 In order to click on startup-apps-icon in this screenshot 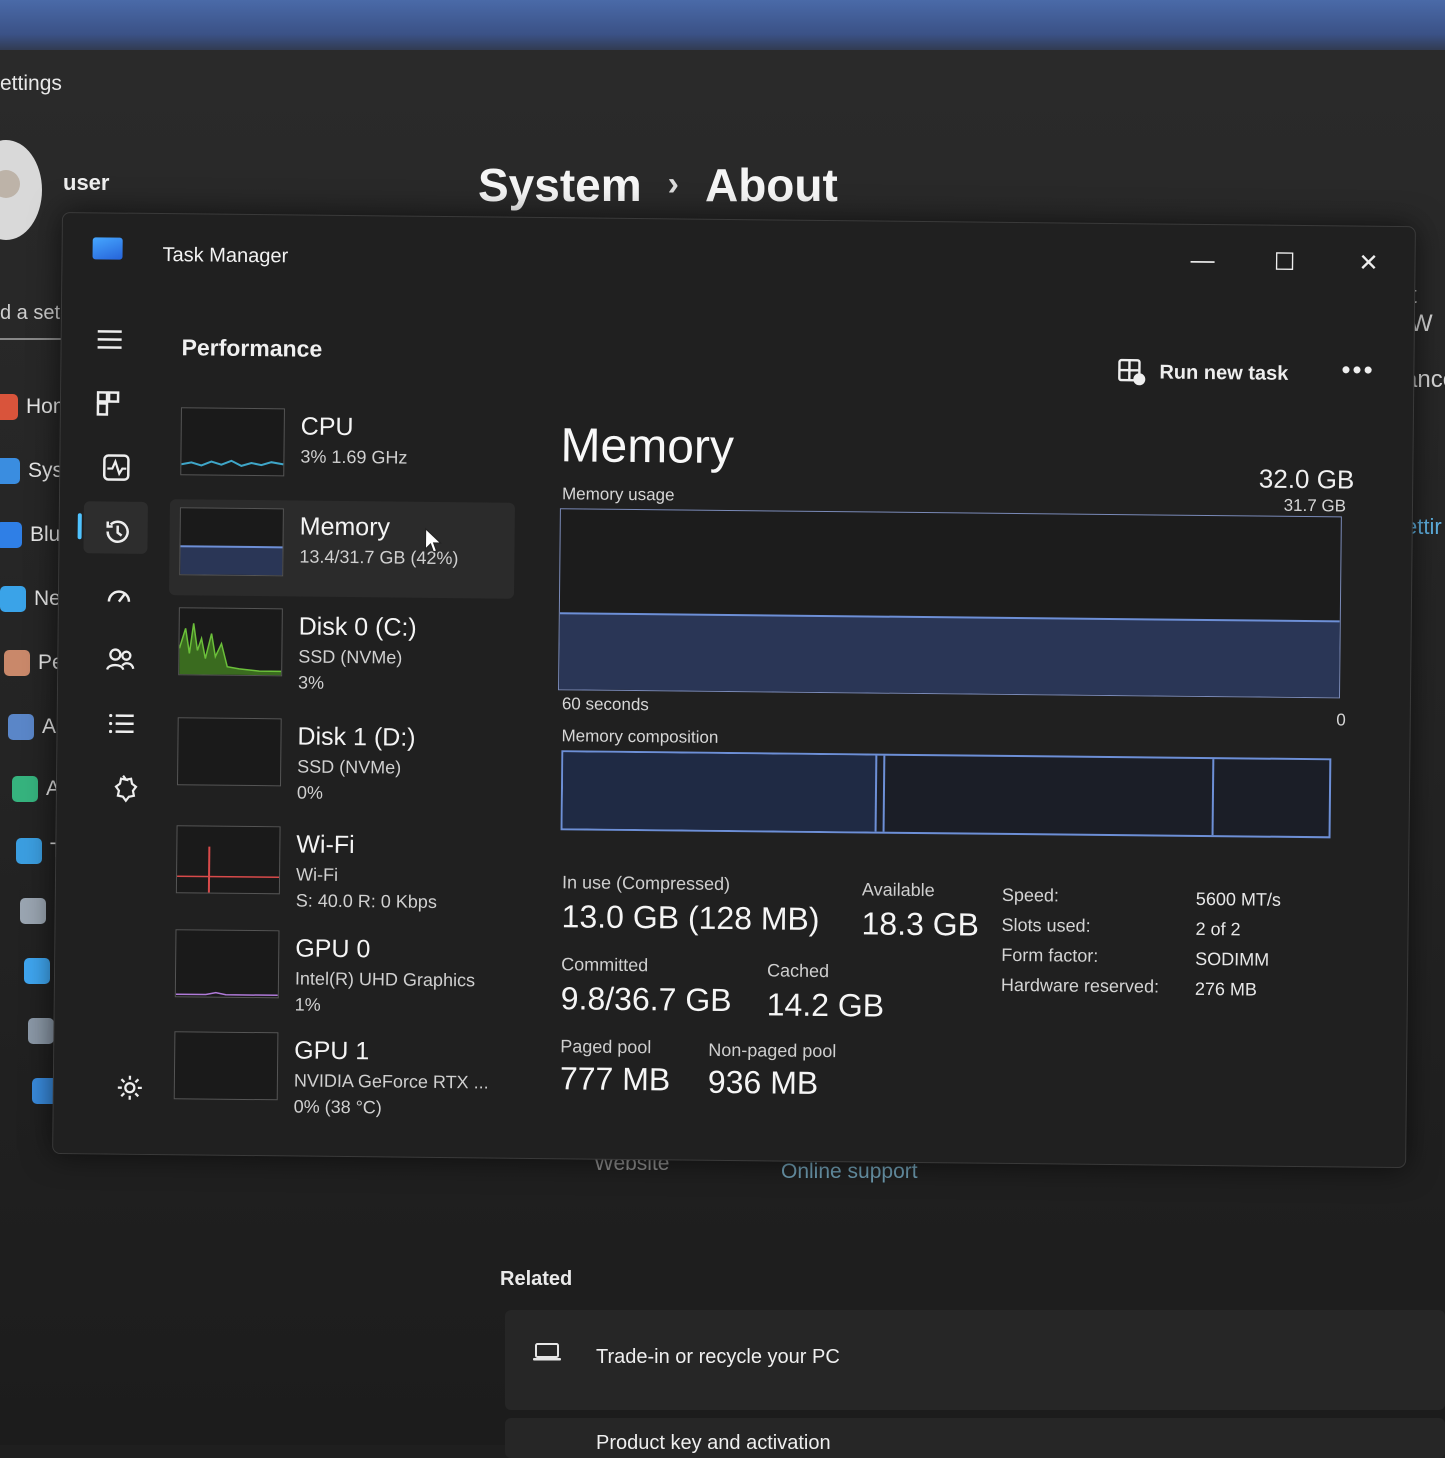, I will do `click(119, 595)`.